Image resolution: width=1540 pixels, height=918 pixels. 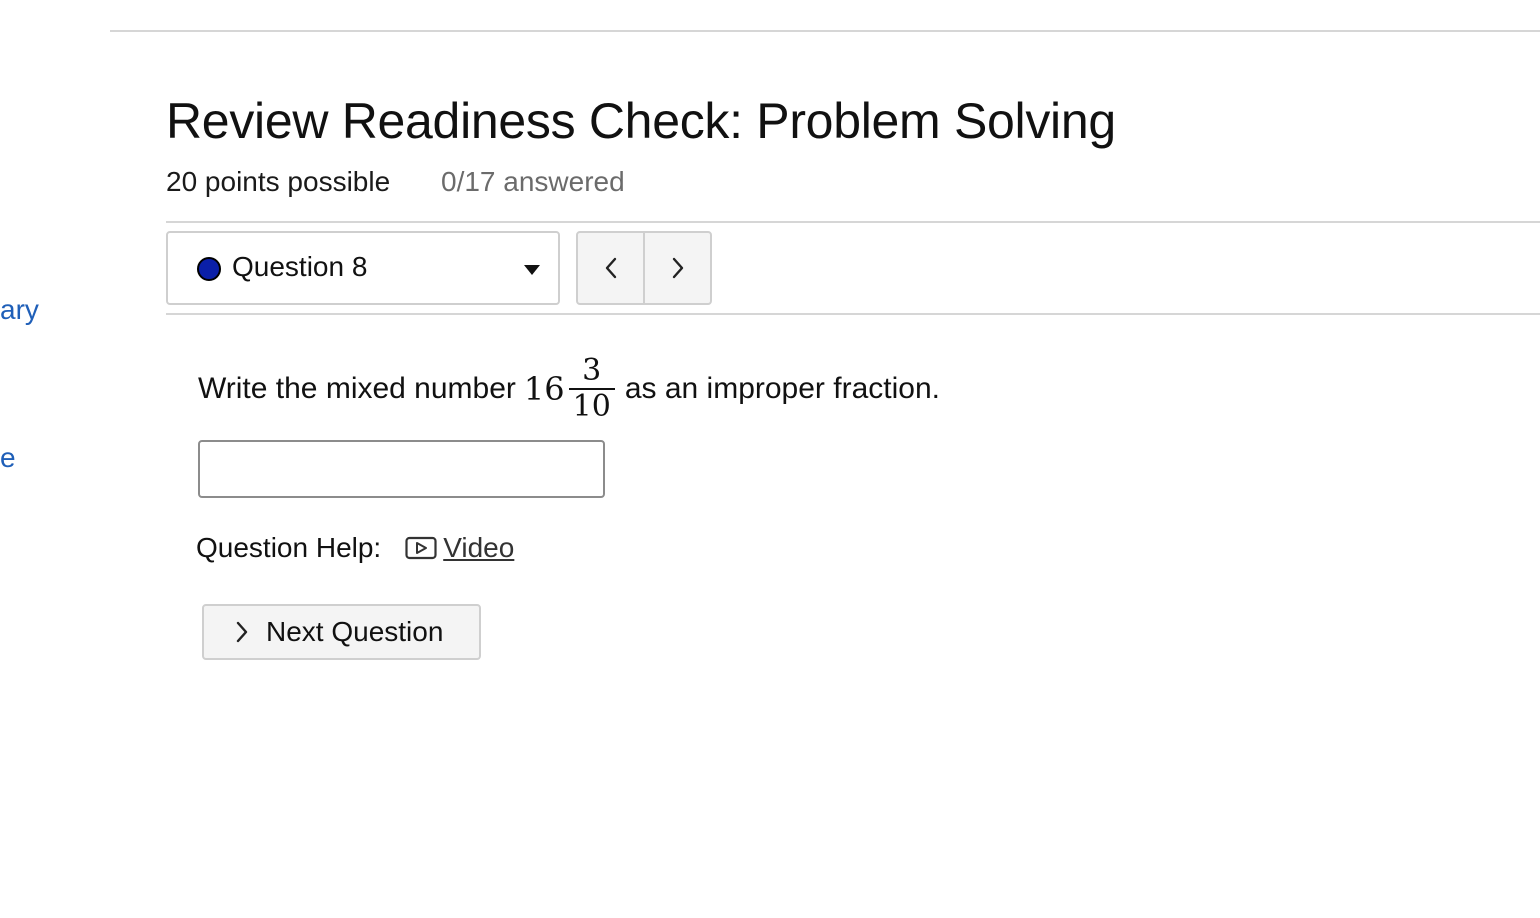 I want to click on points-possible: 20 points possible, so click(x=278, y=181).